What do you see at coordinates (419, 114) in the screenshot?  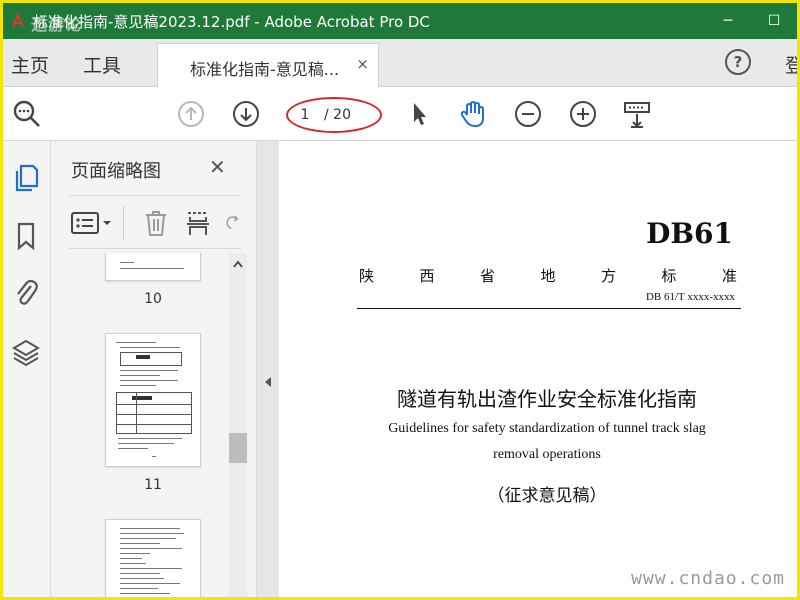 I see `select-cursor-icon` at bounding box center [419, 114].